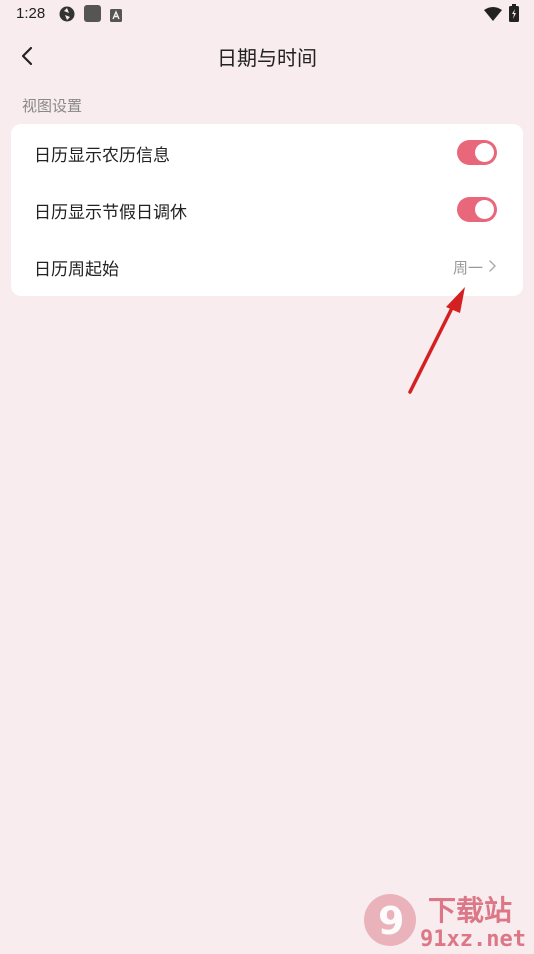  Describe the element at coordinates (391, 921) in the screenshot. I see `svg-text: 9` at that location.